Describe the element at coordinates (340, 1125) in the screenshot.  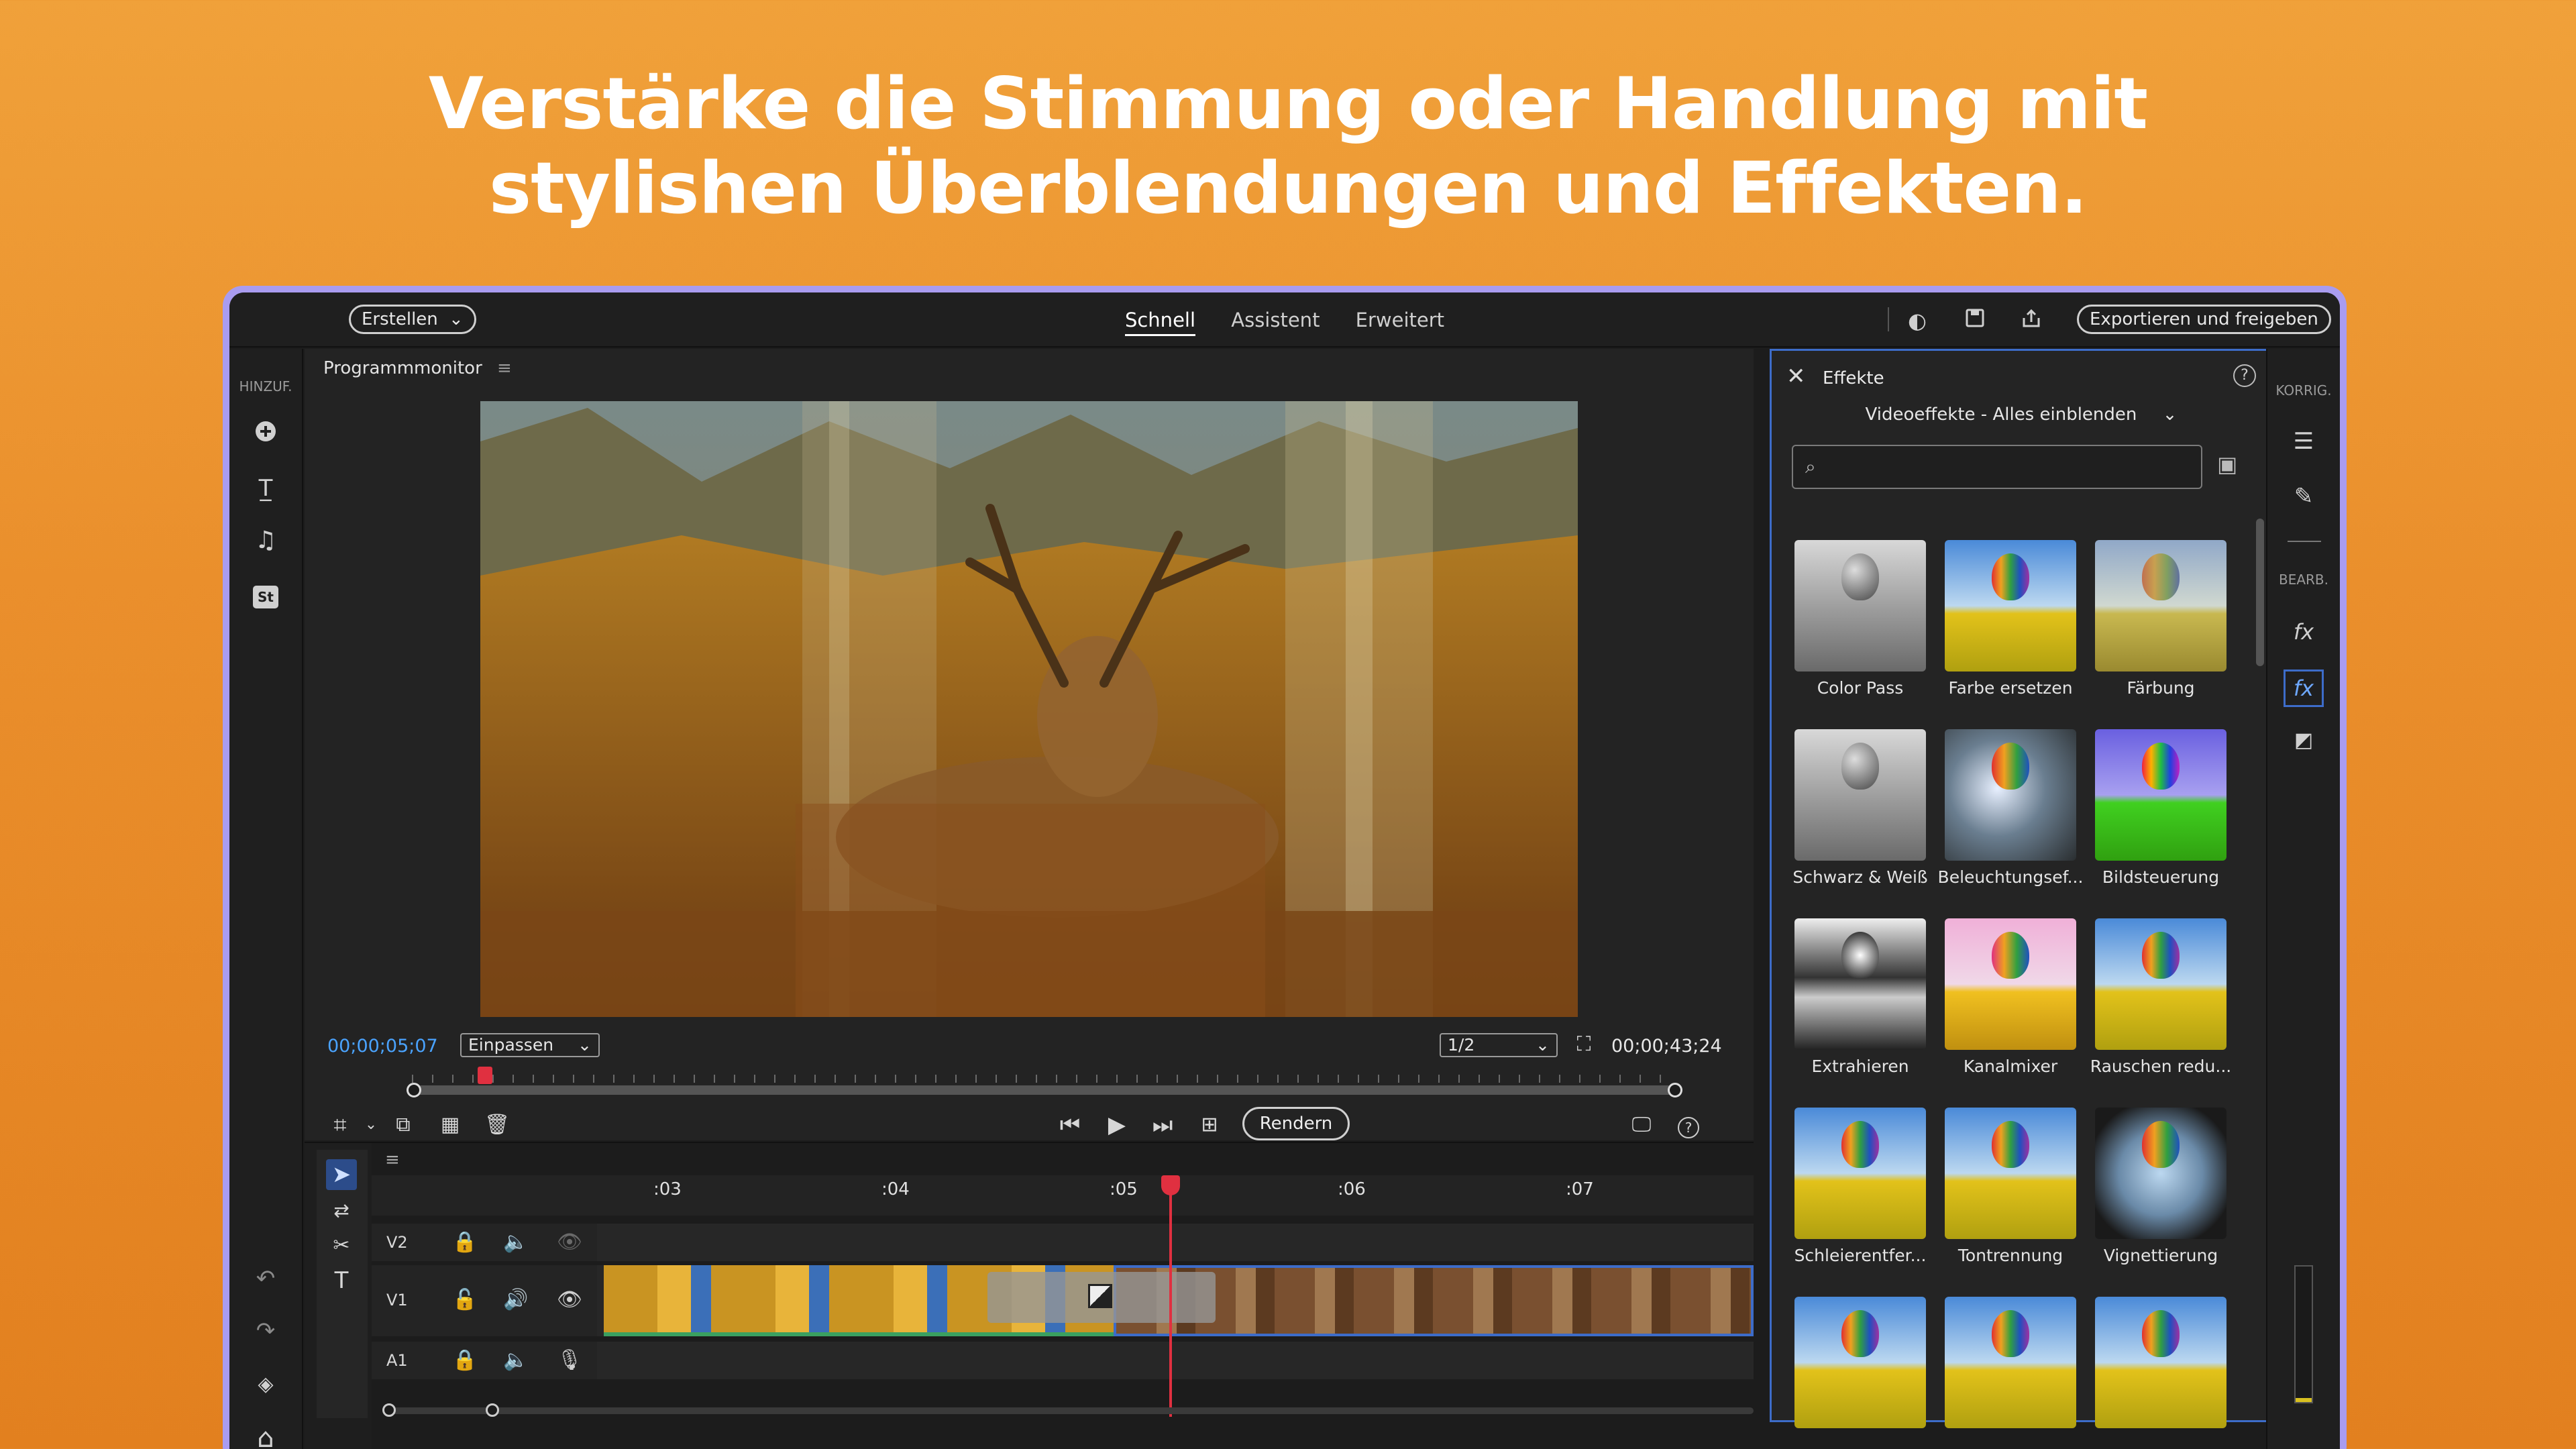
I see `crop-icon: ⌗` at that location.